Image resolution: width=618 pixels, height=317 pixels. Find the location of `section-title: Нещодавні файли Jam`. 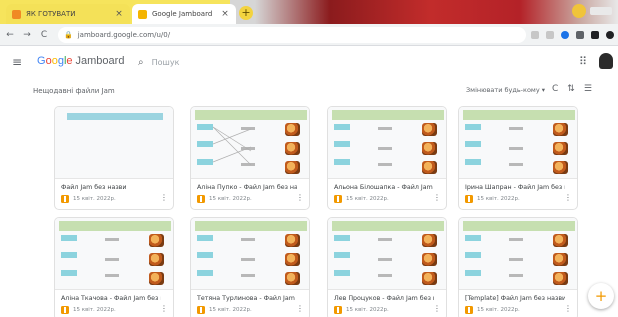

section-title: Нещодавні файли Jam is located at coordinates (74, 91).